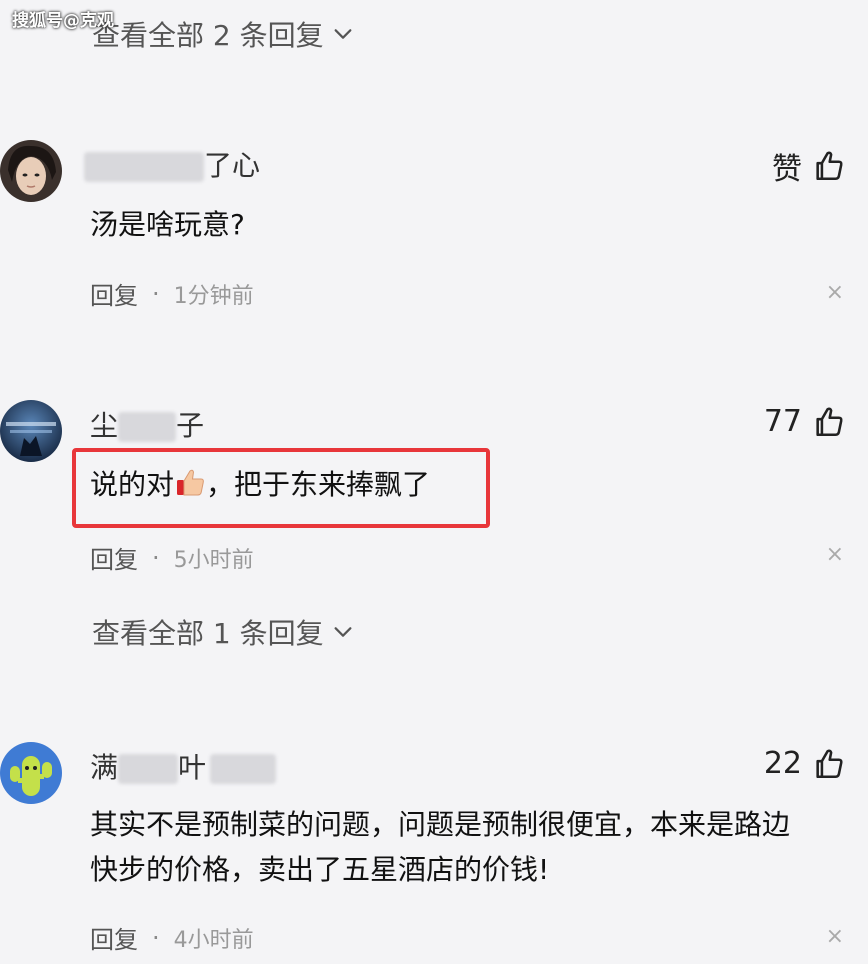 Image resolution: width=868 pixels, height=964 pixels. I want to click on like-count: 赞, so click(787, 169).